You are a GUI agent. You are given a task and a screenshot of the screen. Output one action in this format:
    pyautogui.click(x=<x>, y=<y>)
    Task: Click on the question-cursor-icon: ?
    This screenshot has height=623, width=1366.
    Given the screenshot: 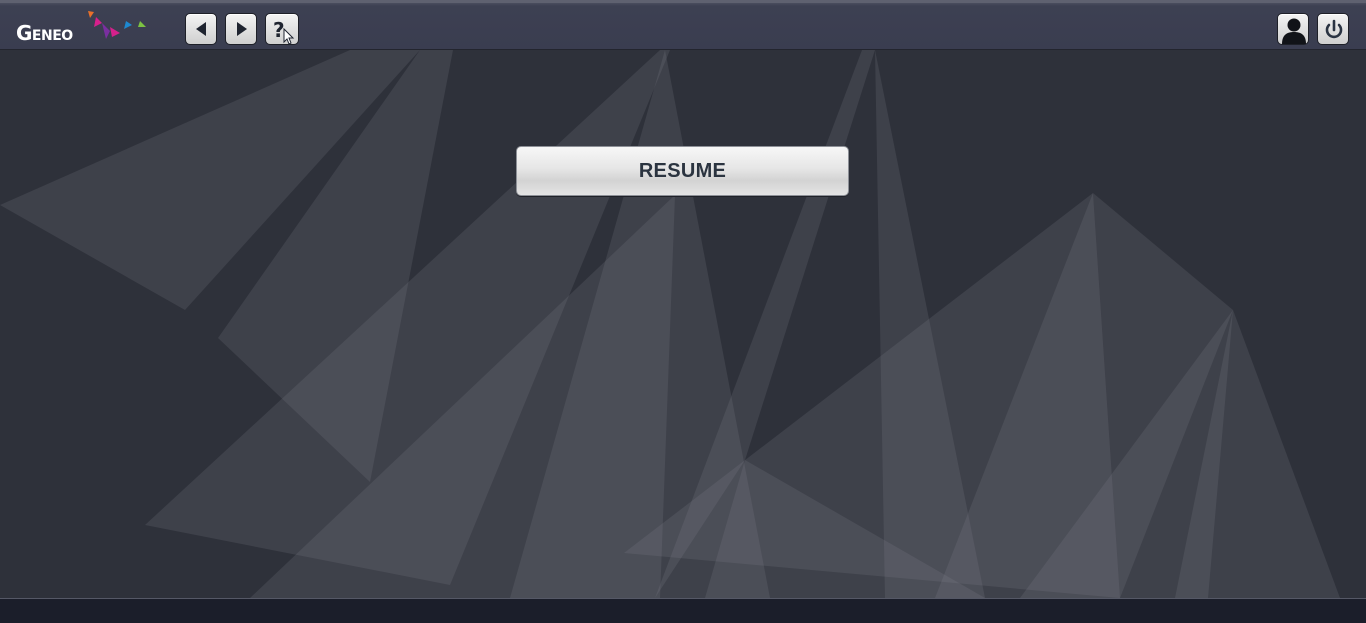 What is the action you would take?
    pyautogui.click(x=284, y=31)
    